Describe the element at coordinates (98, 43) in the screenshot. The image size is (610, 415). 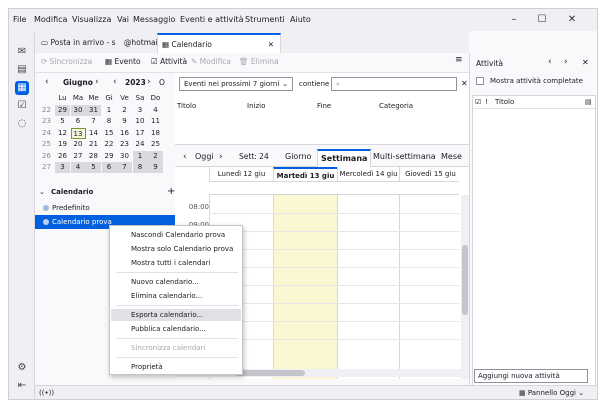
I see `tab-inbox: ▭ Posta in arrivo - s @hotmail` at that location.